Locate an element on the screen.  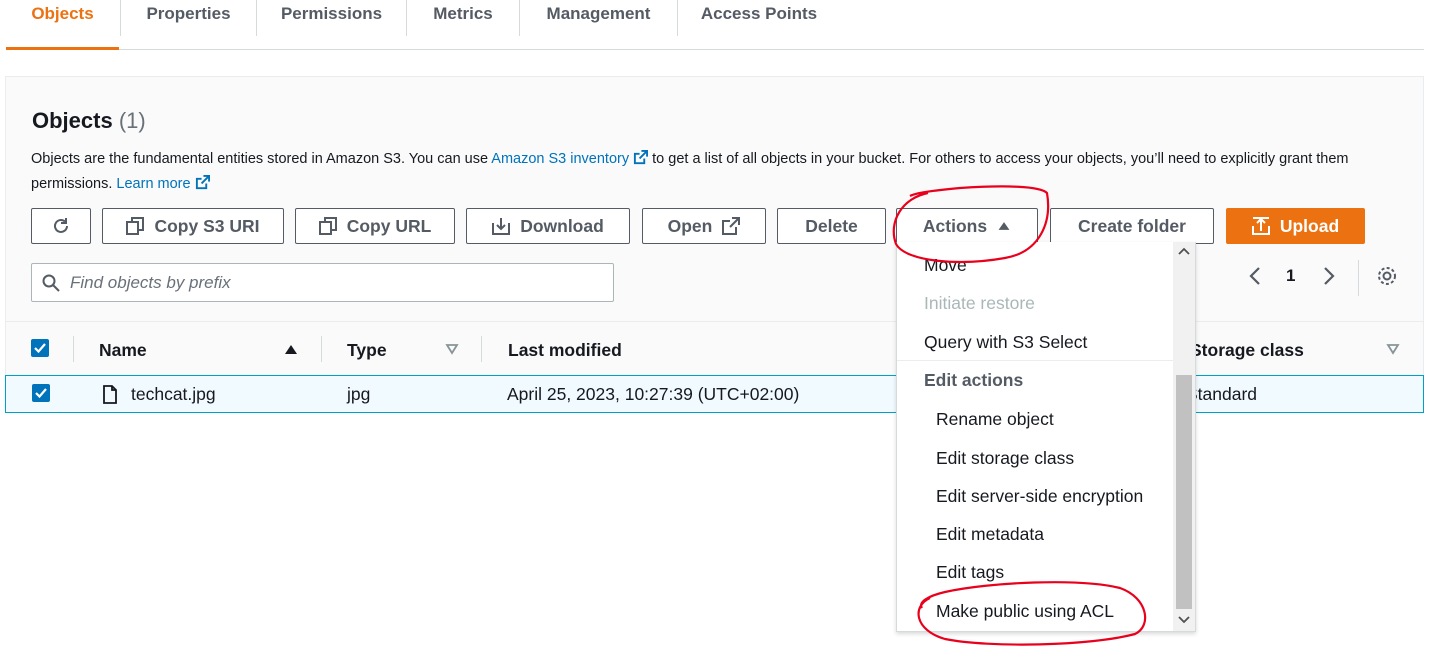
object-type: jpg is located at coordinates (359, 394).